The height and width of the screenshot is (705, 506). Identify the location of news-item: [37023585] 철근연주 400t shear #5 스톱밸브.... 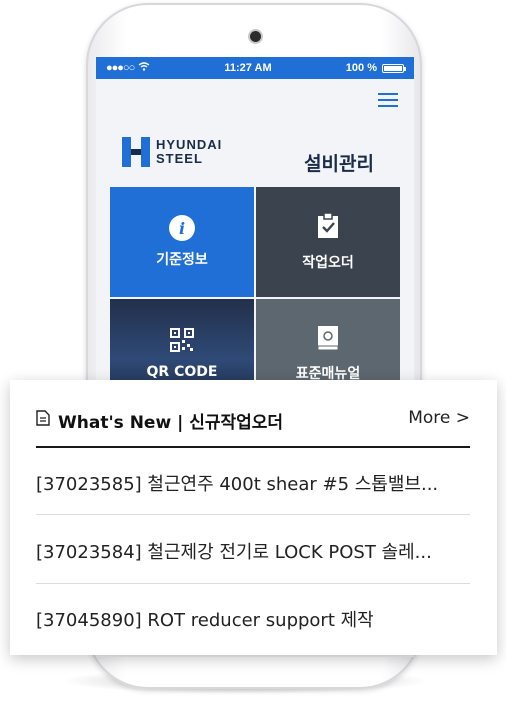
(256, 483).